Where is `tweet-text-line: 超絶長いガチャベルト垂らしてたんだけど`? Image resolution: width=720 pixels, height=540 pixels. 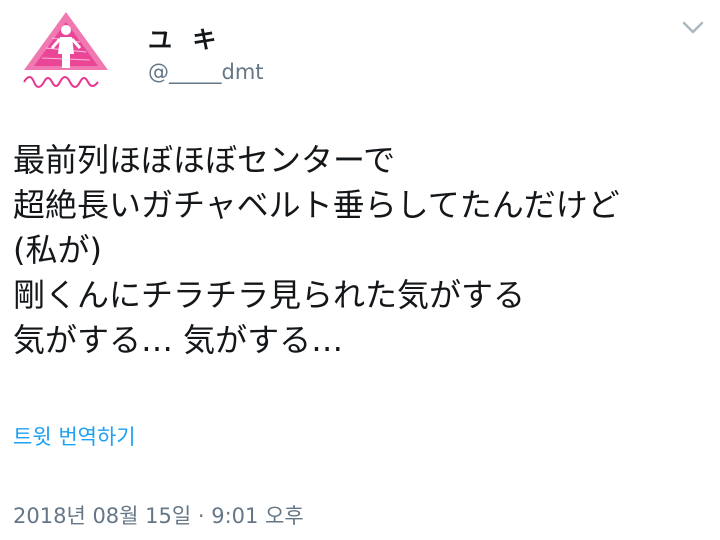
tweet-text-line: 超絶長いガチャベルト垂らしてたんだけど is located at coordinates (316, 205).